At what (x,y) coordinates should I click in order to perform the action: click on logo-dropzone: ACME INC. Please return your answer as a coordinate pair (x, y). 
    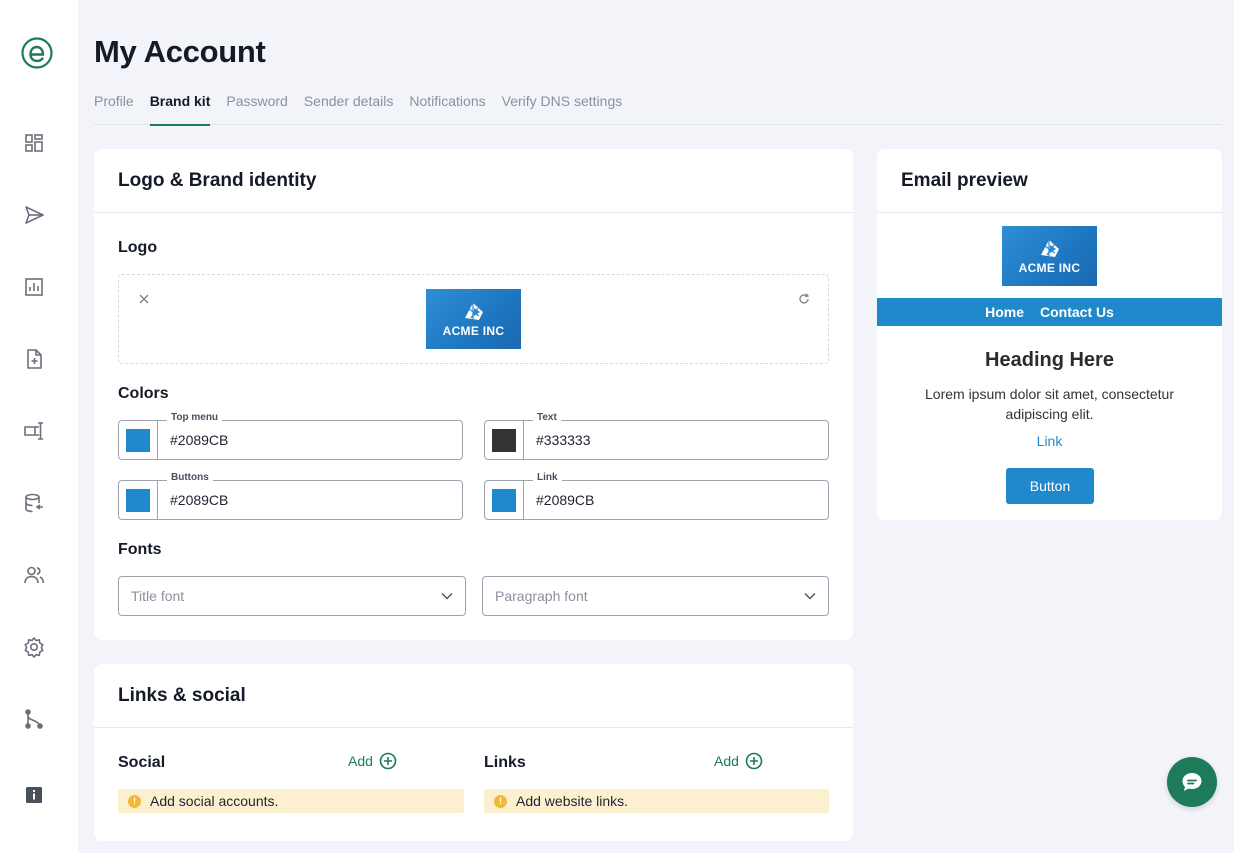
    Looking at the image, I should click on (473, 319).